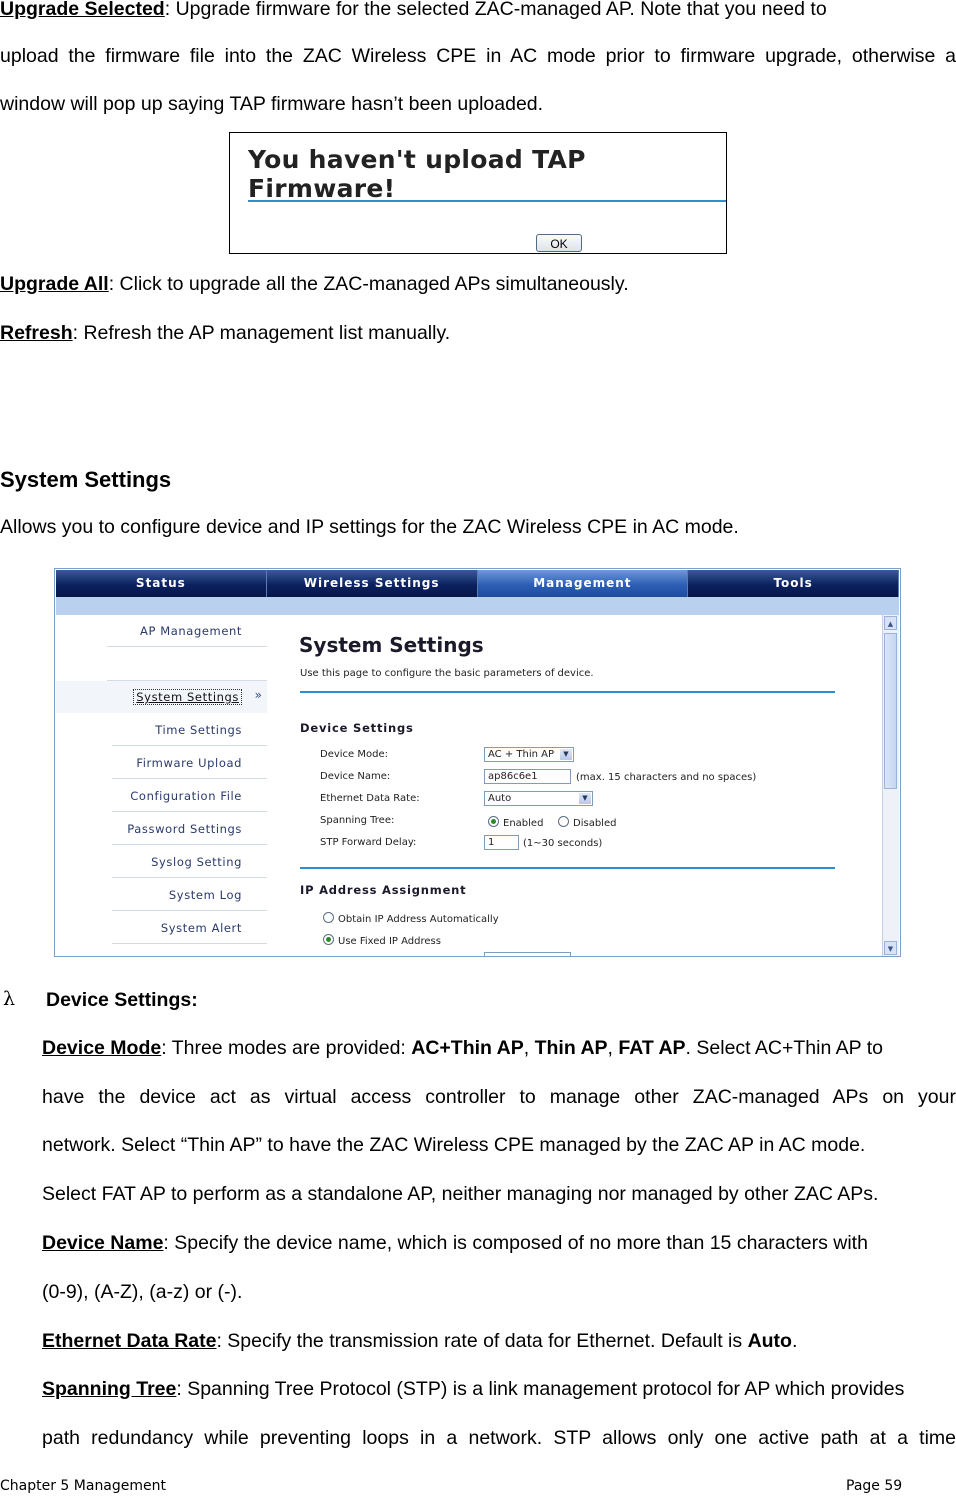  I want to click on footer-page: Page 59, so click(874, 1486).